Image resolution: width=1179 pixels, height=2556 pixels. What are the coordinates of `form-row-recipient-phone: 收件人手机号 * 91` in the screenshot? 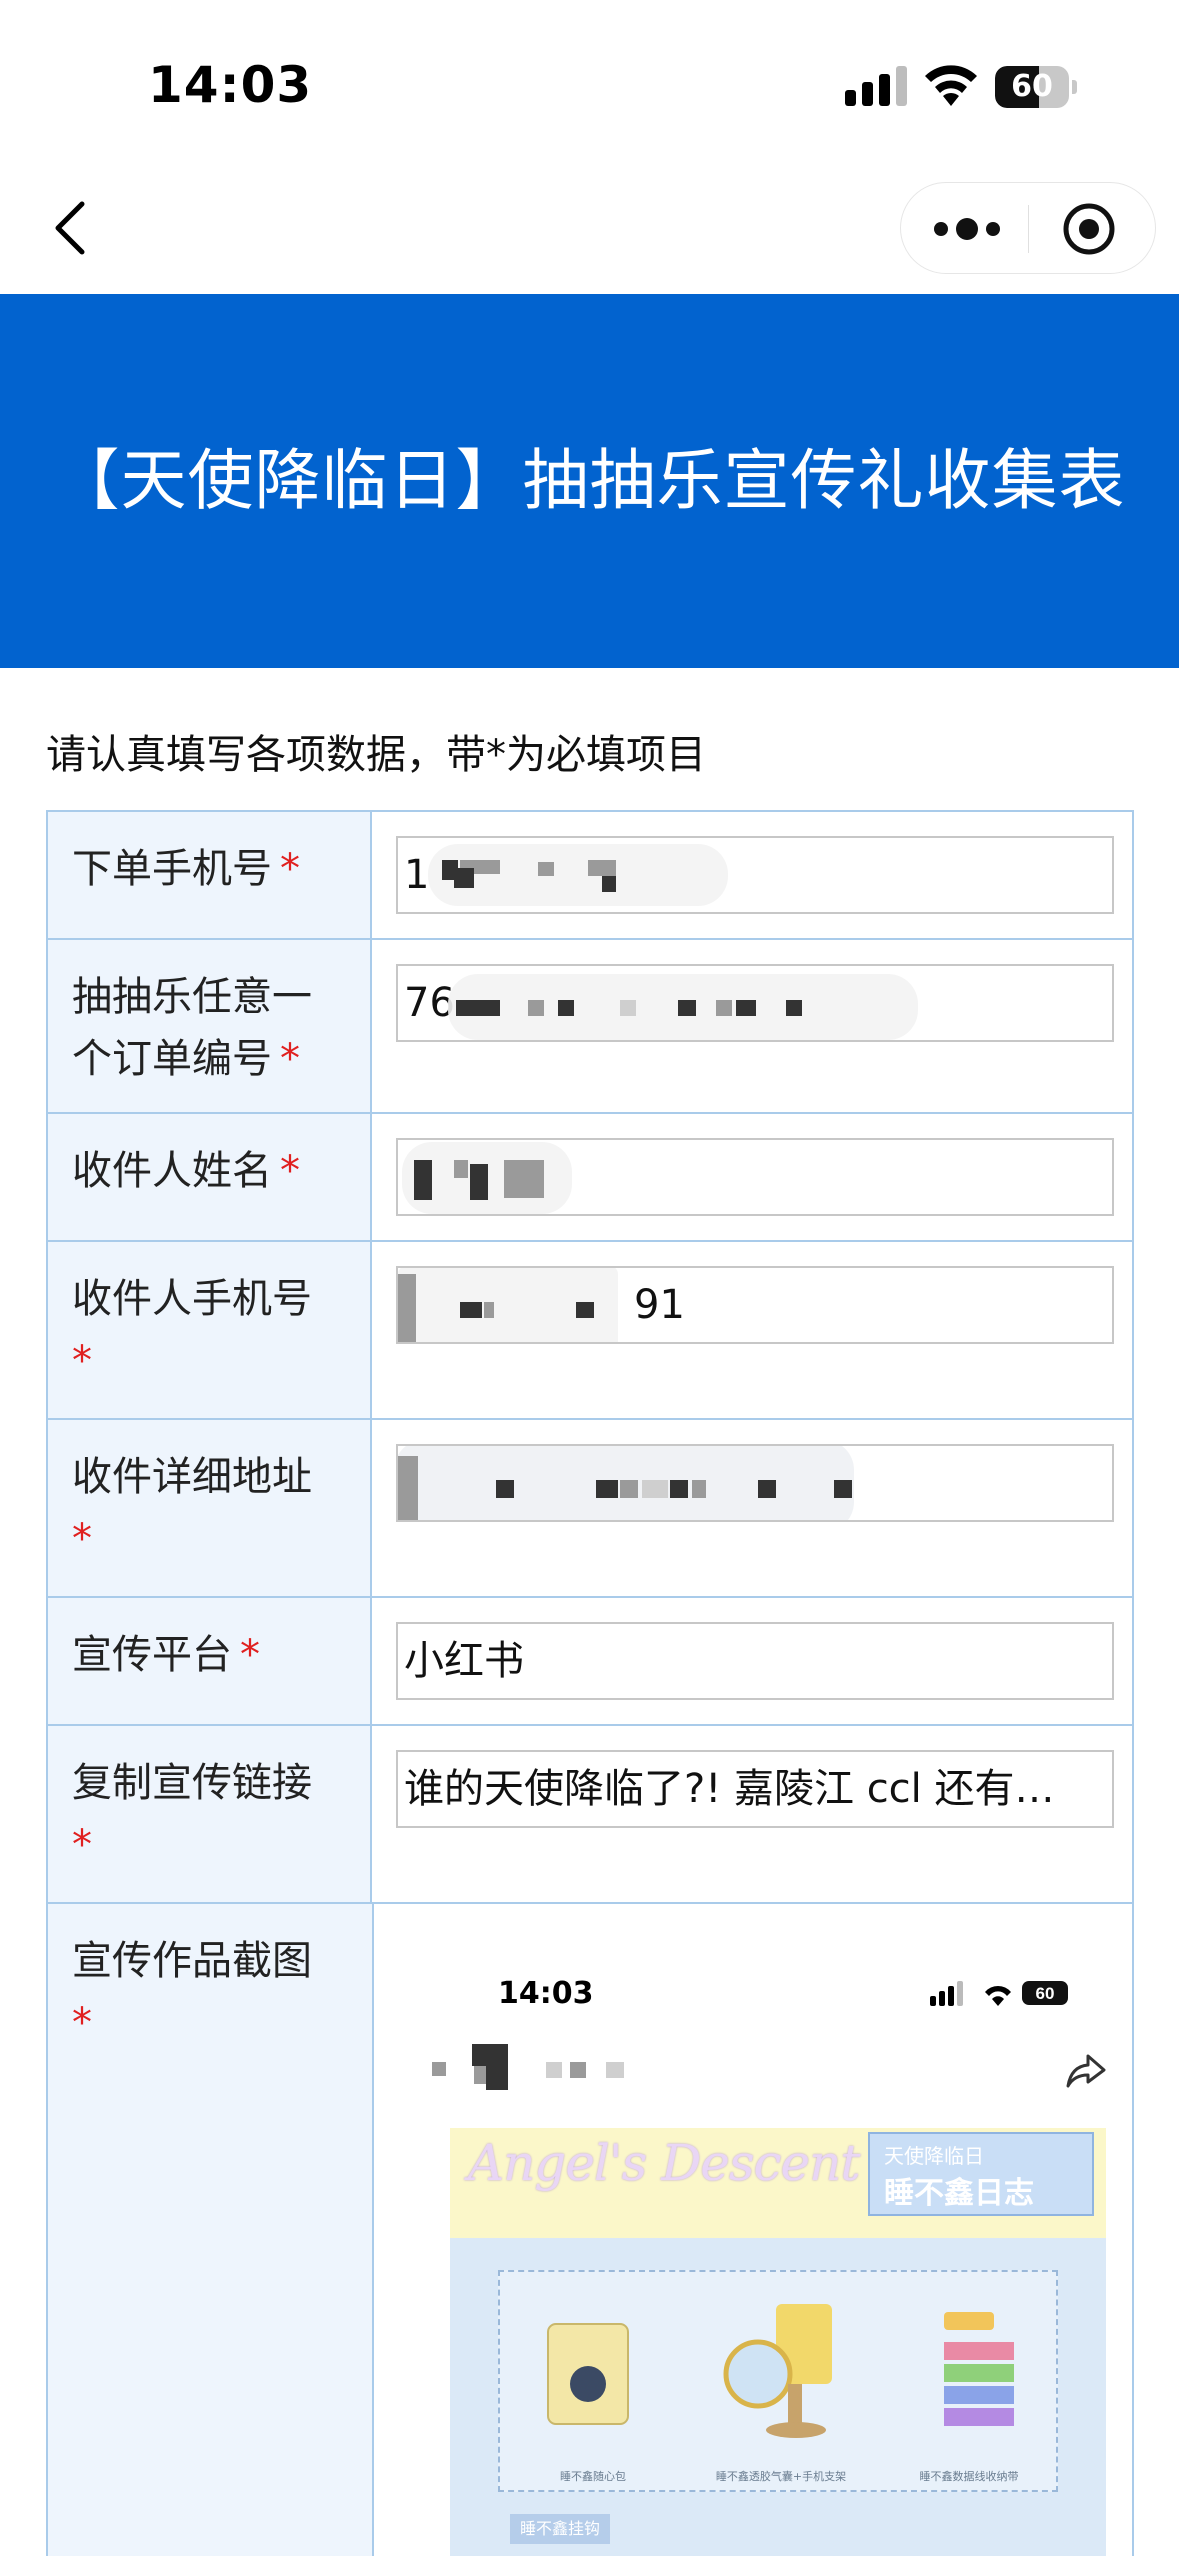 It's located at (590, 1331).